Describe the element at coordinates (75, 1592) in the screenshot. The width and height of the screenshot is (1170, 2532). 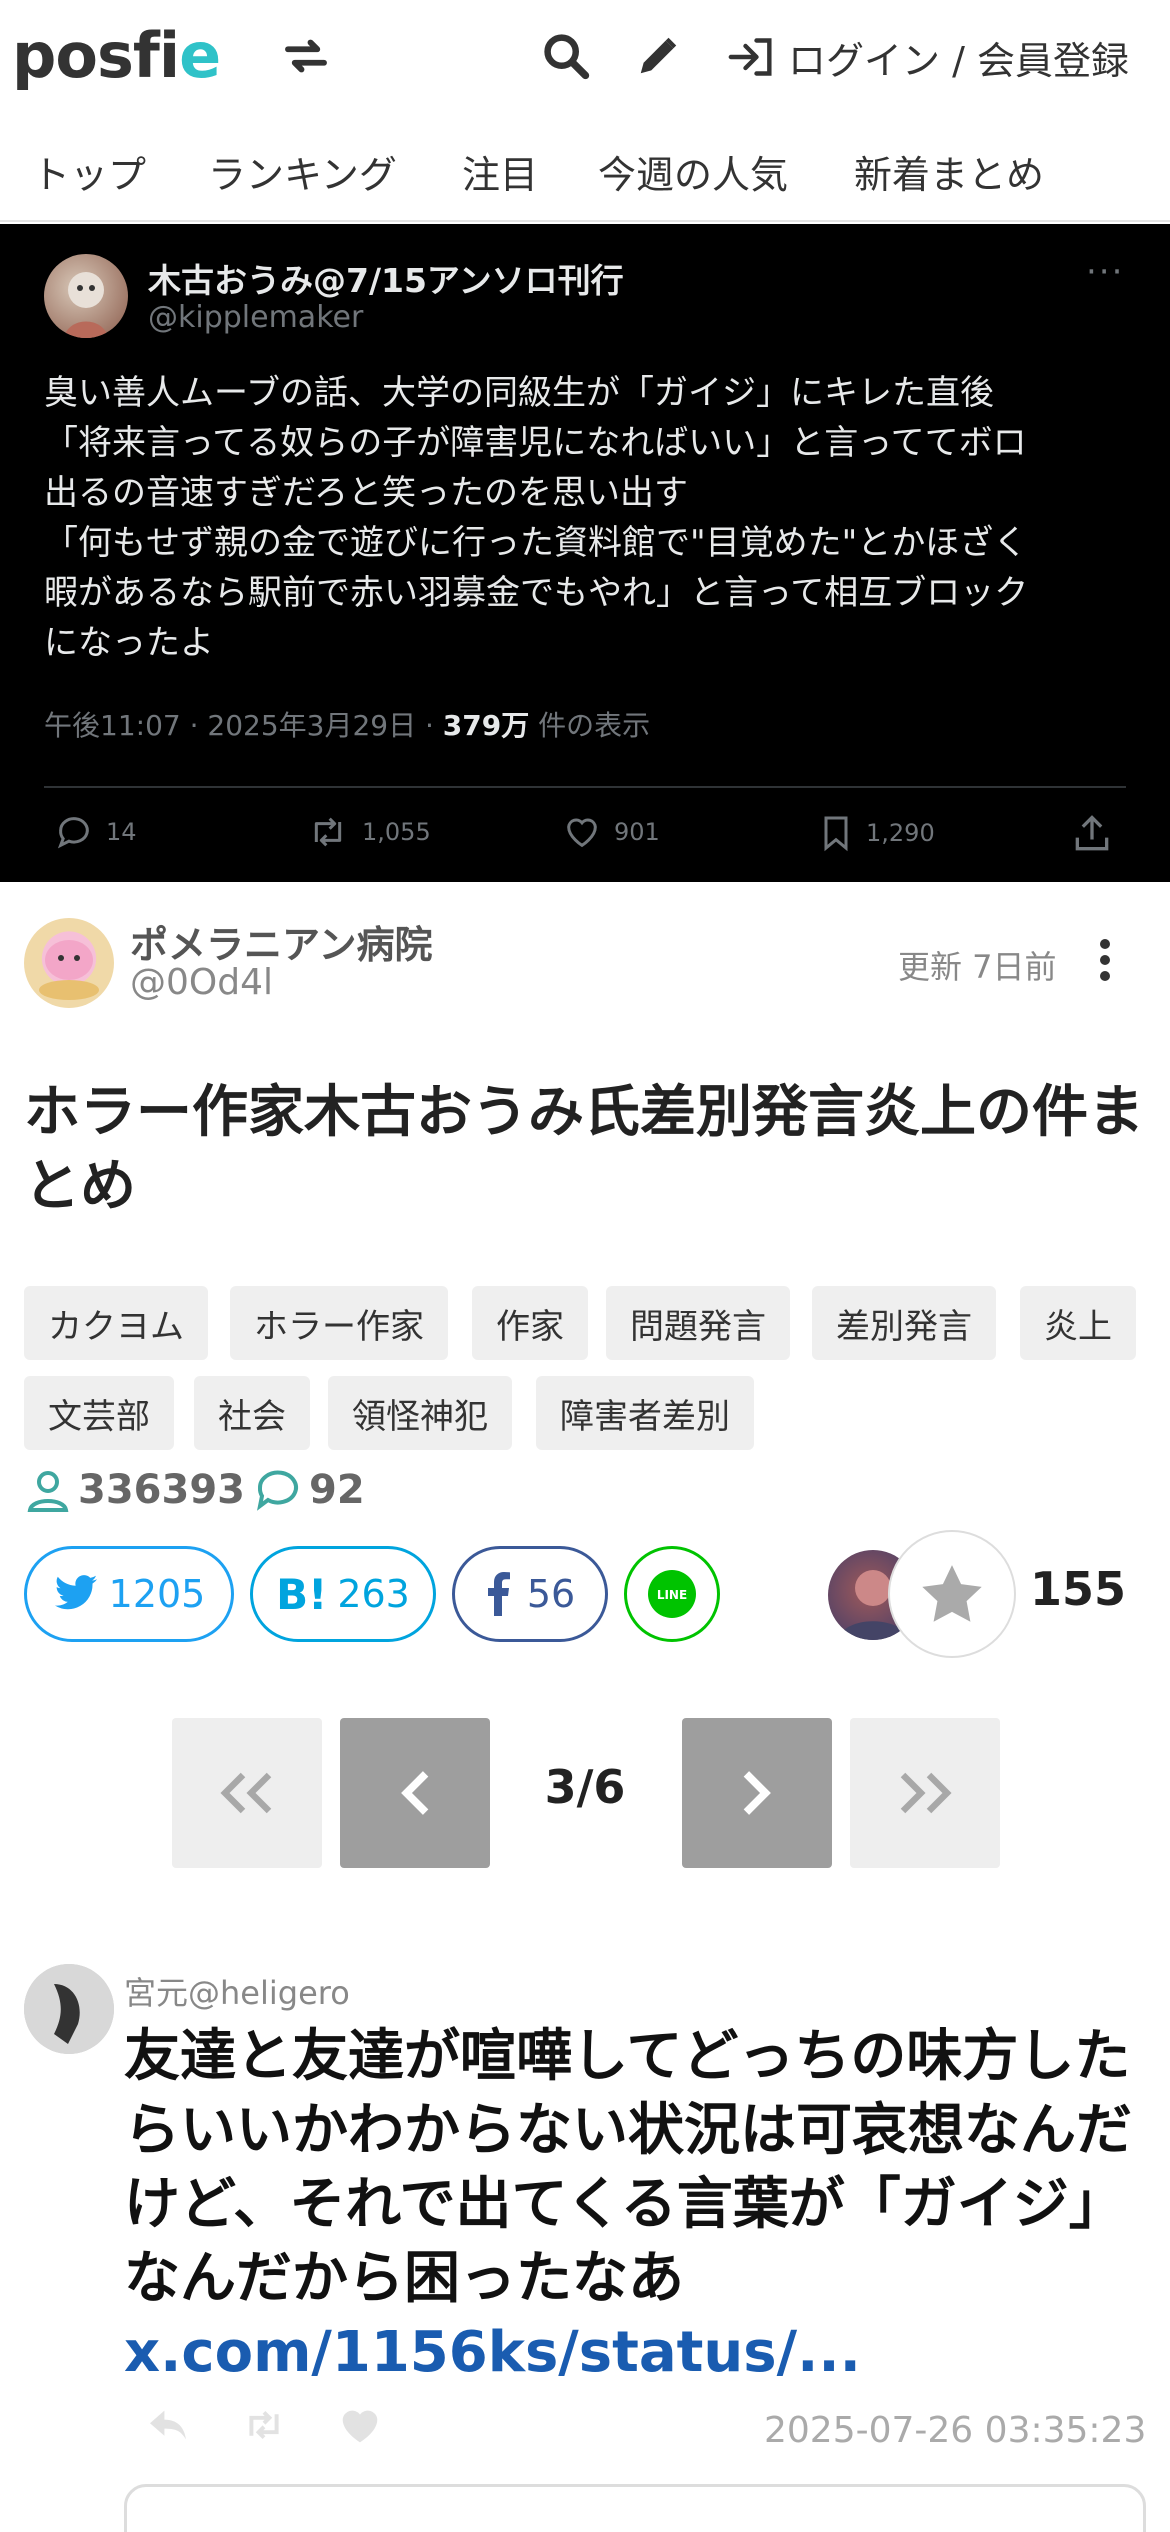
I see `twitter-bird-icon` at that location.